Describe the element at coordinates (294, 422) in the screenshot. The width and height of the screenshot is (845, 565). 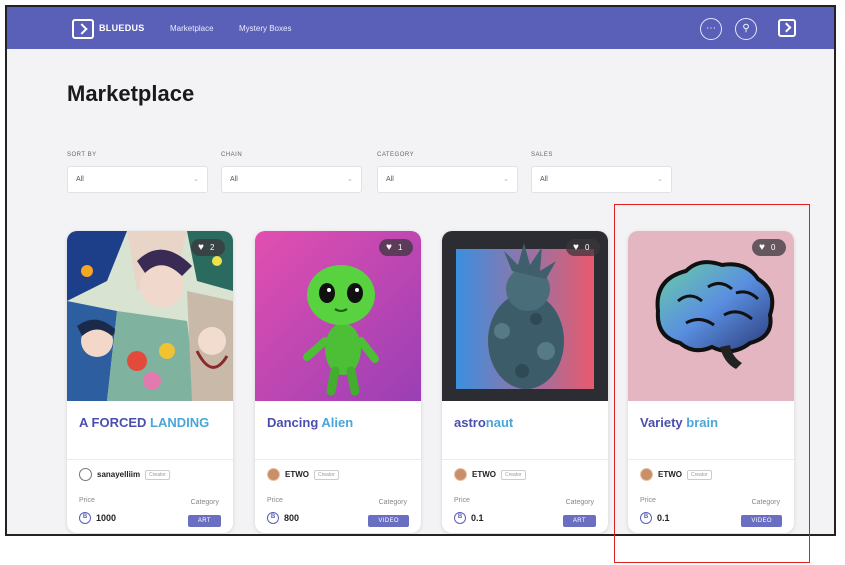
I see `card-title-part: Dancing` at that location.